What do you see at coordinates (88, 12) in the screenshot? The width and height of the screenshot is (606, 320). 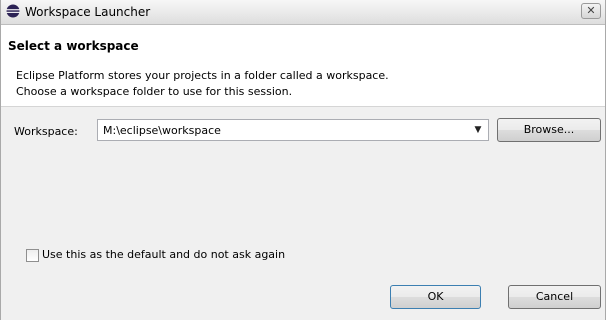 I see `window-title: Workspace Launcher` at bounding box center [88, 12].